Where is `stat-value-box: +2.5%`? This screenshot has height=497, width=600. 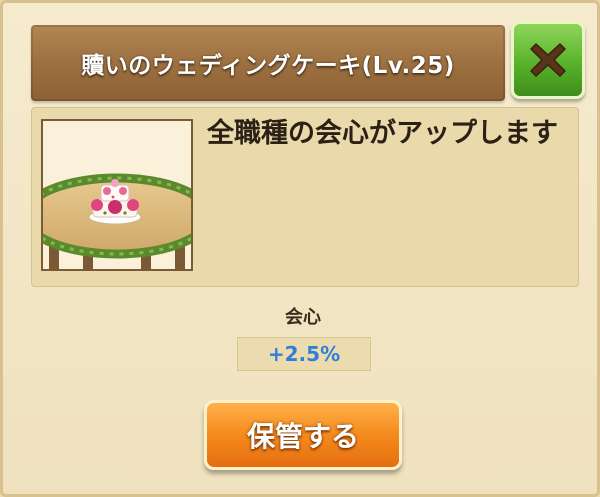
stat-value-box: +2.5% is located at coordinates (304, 354).